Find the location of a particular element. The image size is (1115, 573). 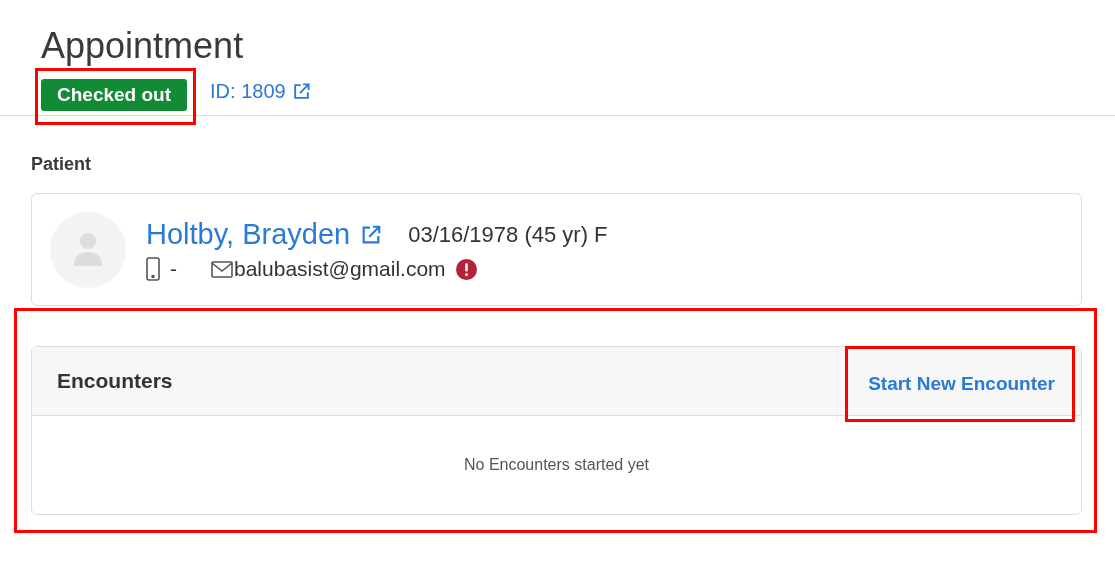

mail-icon is located at coordinates (222, 269).